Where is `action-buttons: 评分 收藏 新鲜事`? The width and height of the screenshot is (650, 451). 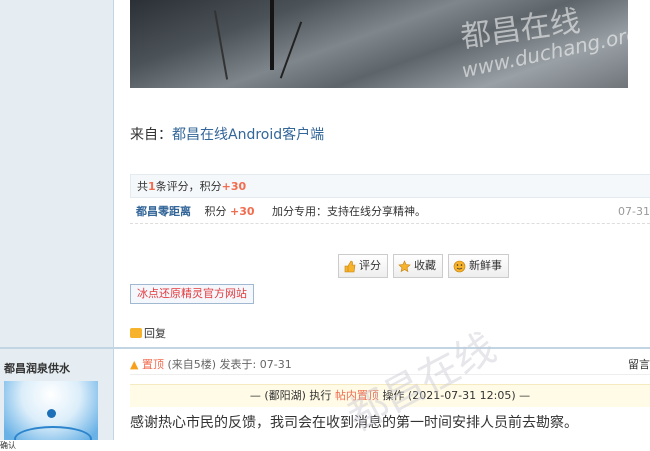 action-buttons: 评分 收藏 新鲜事 is located at coordinates (423, 266).